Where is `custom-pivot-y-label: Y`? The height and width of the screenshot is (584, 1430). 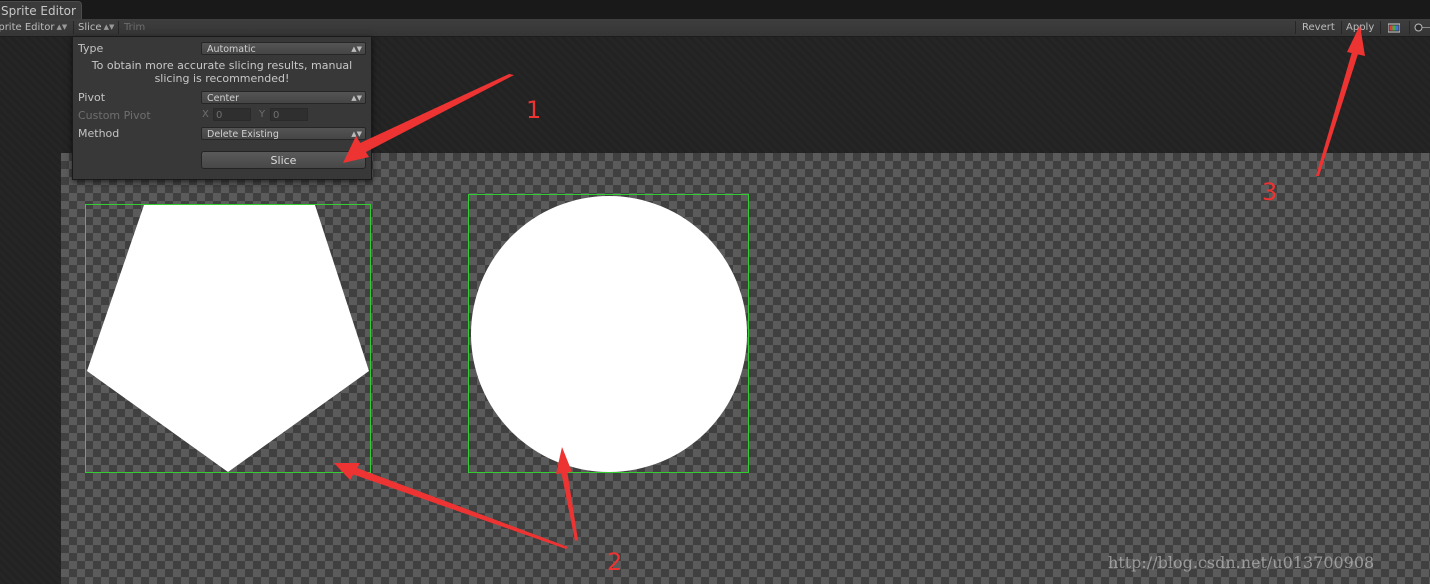
custom-pivot-y-label: Y is located at coordinates (262, 114).